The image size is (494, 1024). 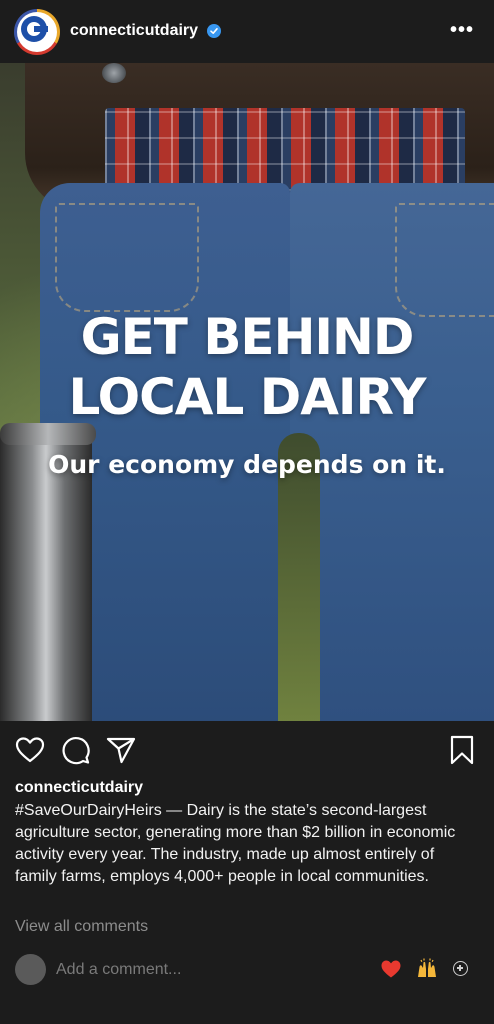 I want to click on profile-avatar, so click(x=37, y=32).